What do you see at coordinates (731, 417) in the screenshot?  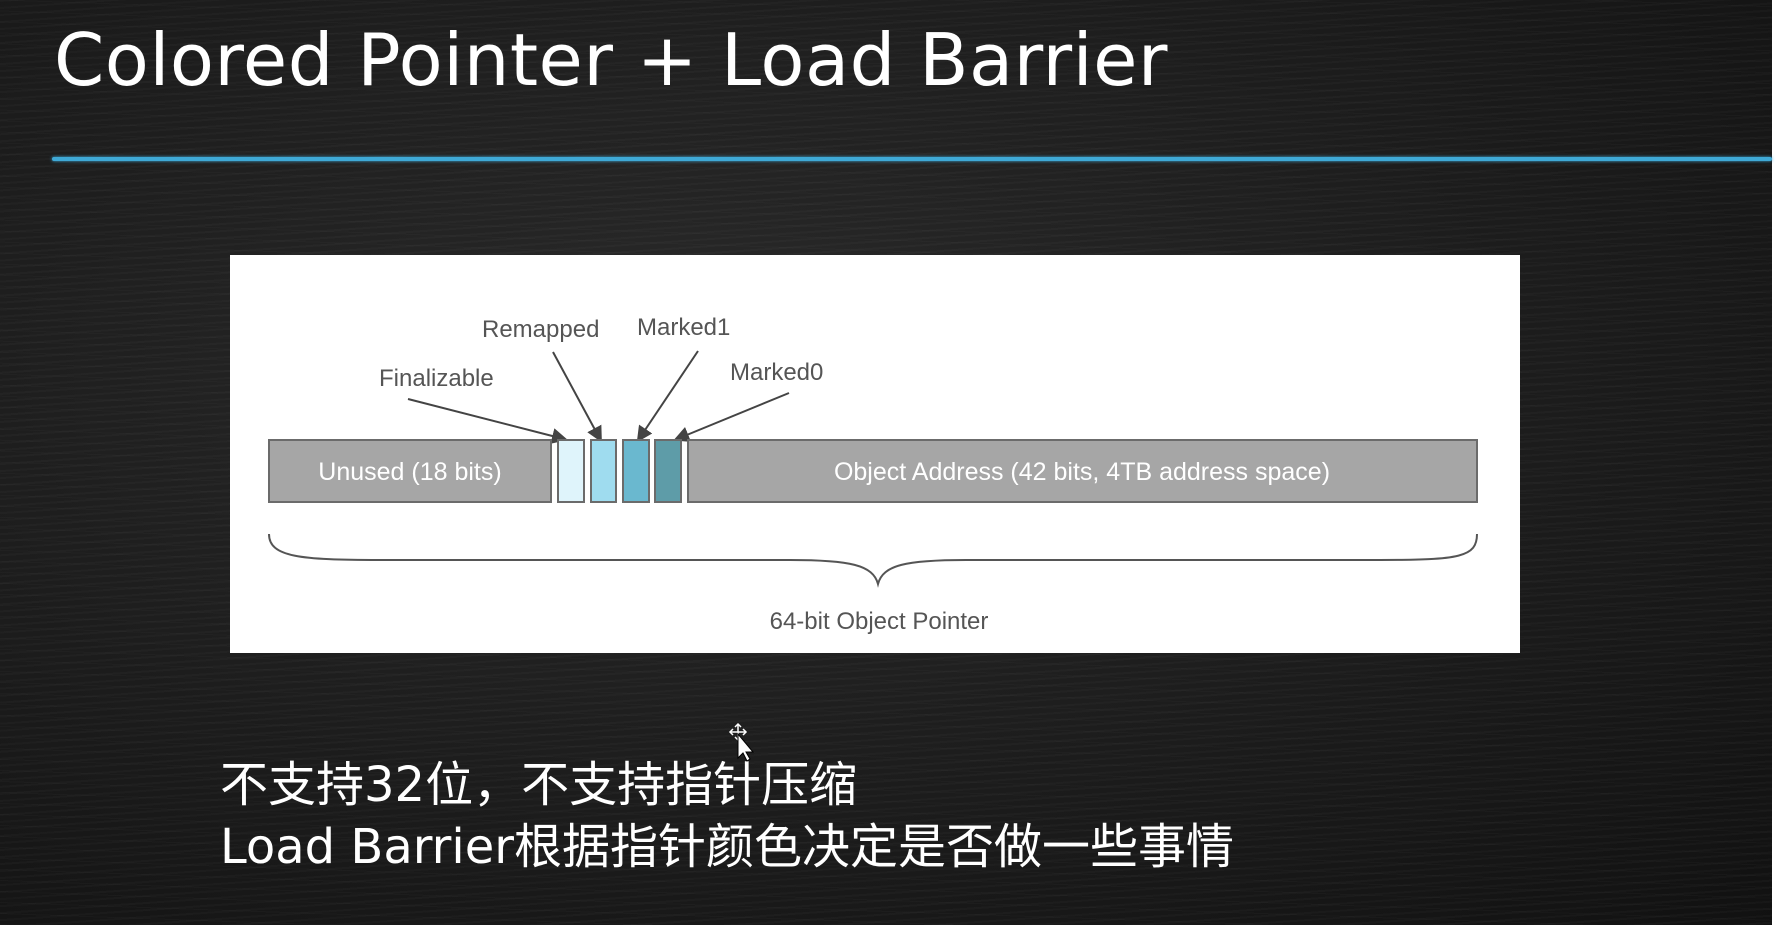 I see `arrow-marked0` at bounding box center [731, 417].